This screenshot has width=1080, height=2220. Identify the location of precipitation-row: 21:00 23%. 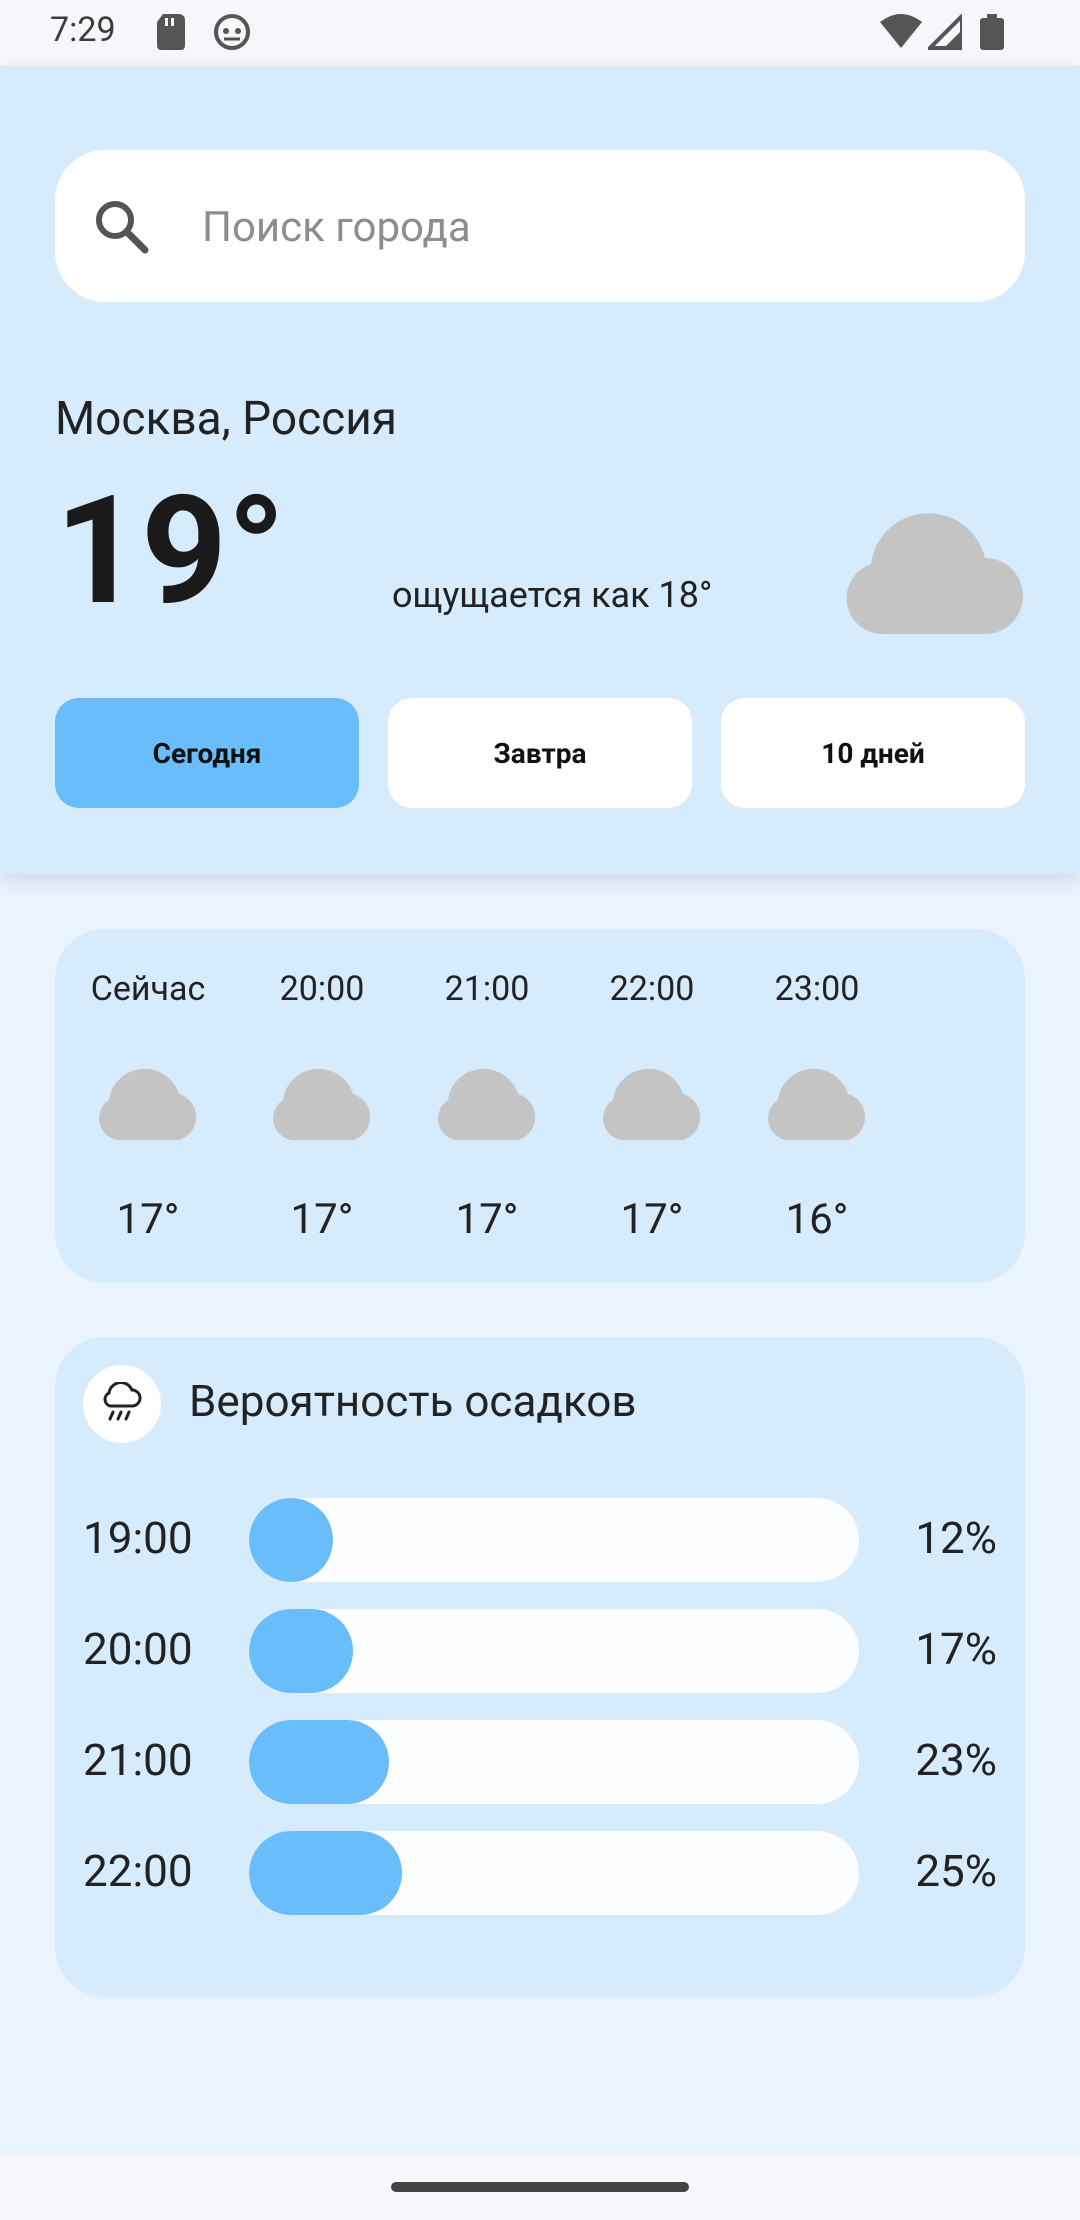
(540, 1762).